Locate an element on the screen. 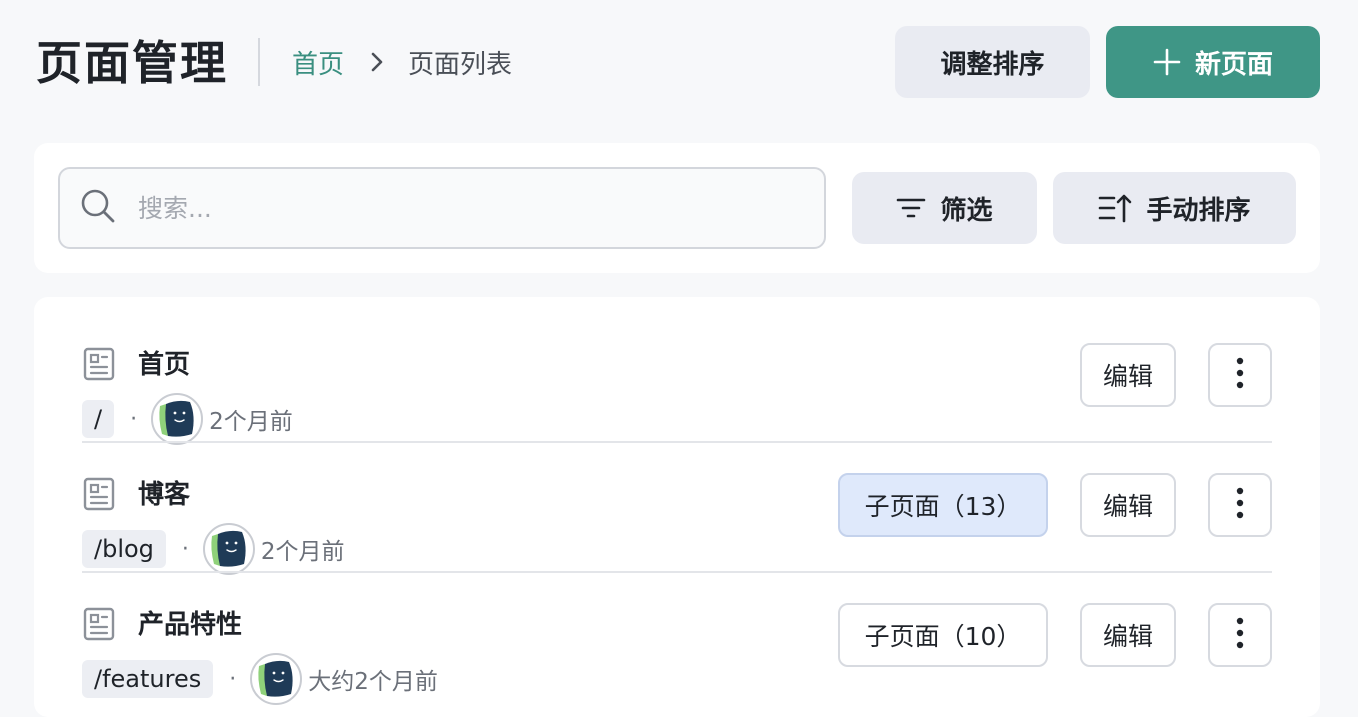 Image resolution: width=1358 pixels, height=717 pixels. plus-icon is located at coordinates (1167, 62).